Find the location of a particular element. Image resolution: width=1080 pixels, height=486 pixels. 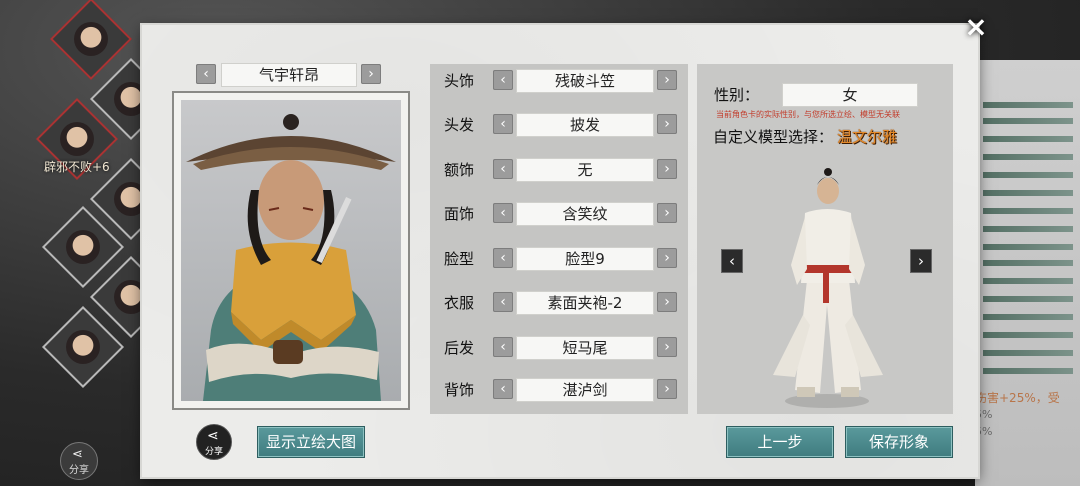

gender-value: 女 is located at coordinates (850, 95).